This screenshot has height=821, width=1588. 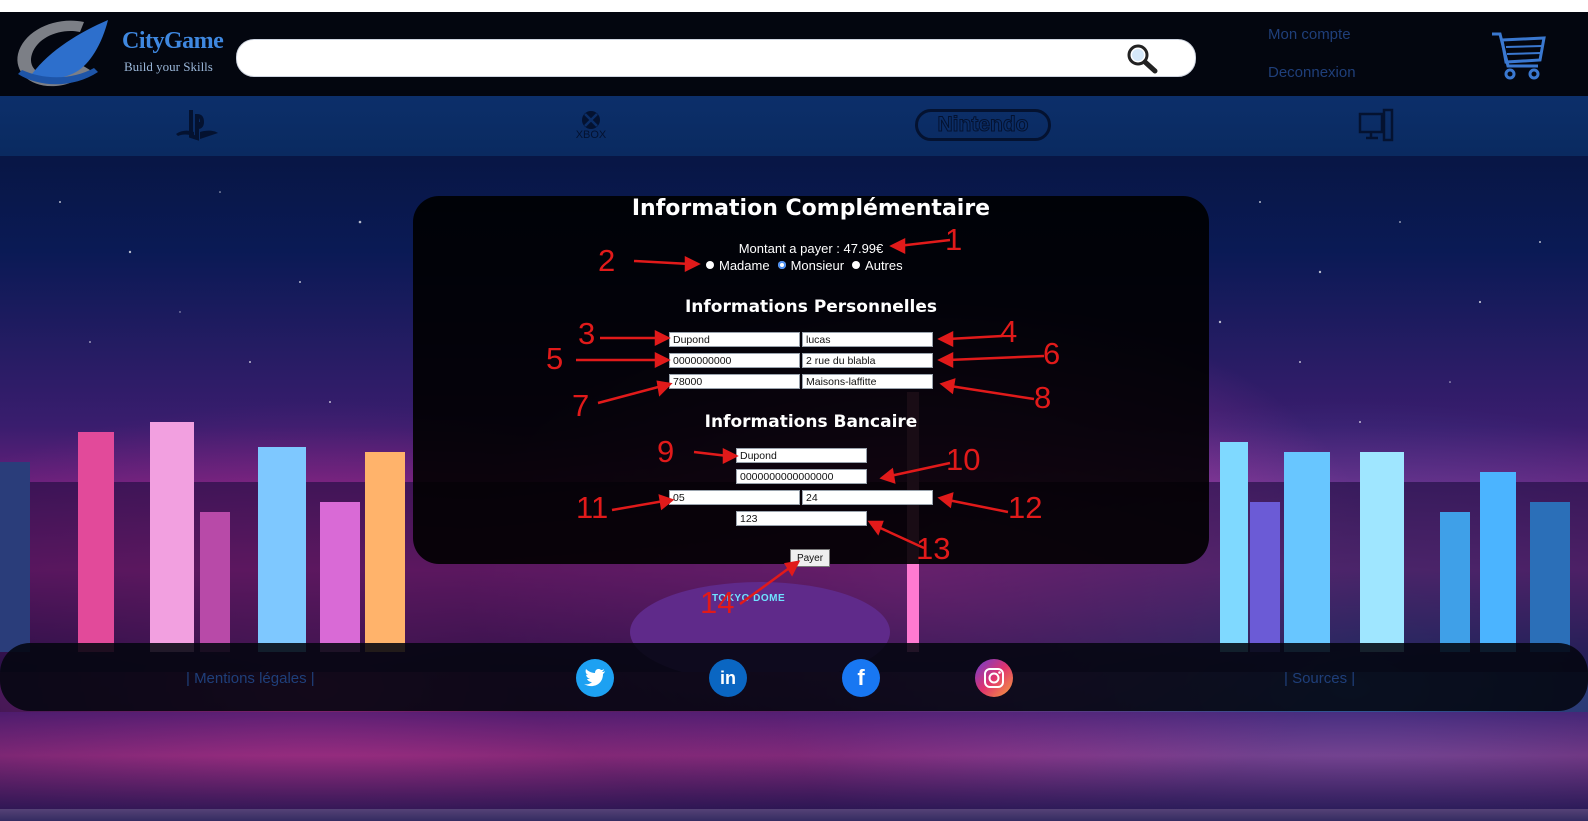 I want to click on search-bar, so click(x=716, y=58).